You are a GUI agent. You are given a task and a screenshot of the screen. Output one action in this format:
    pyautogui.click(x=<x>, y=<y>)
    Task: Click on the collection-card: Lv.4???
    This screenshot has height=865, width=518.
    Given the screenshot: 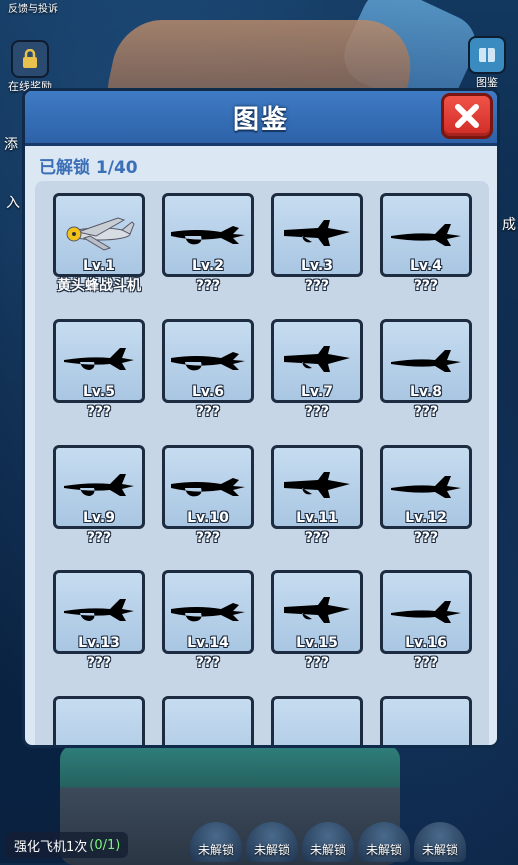 What is the action you would take?
    pyautogui.click(x=426, y=243)
    